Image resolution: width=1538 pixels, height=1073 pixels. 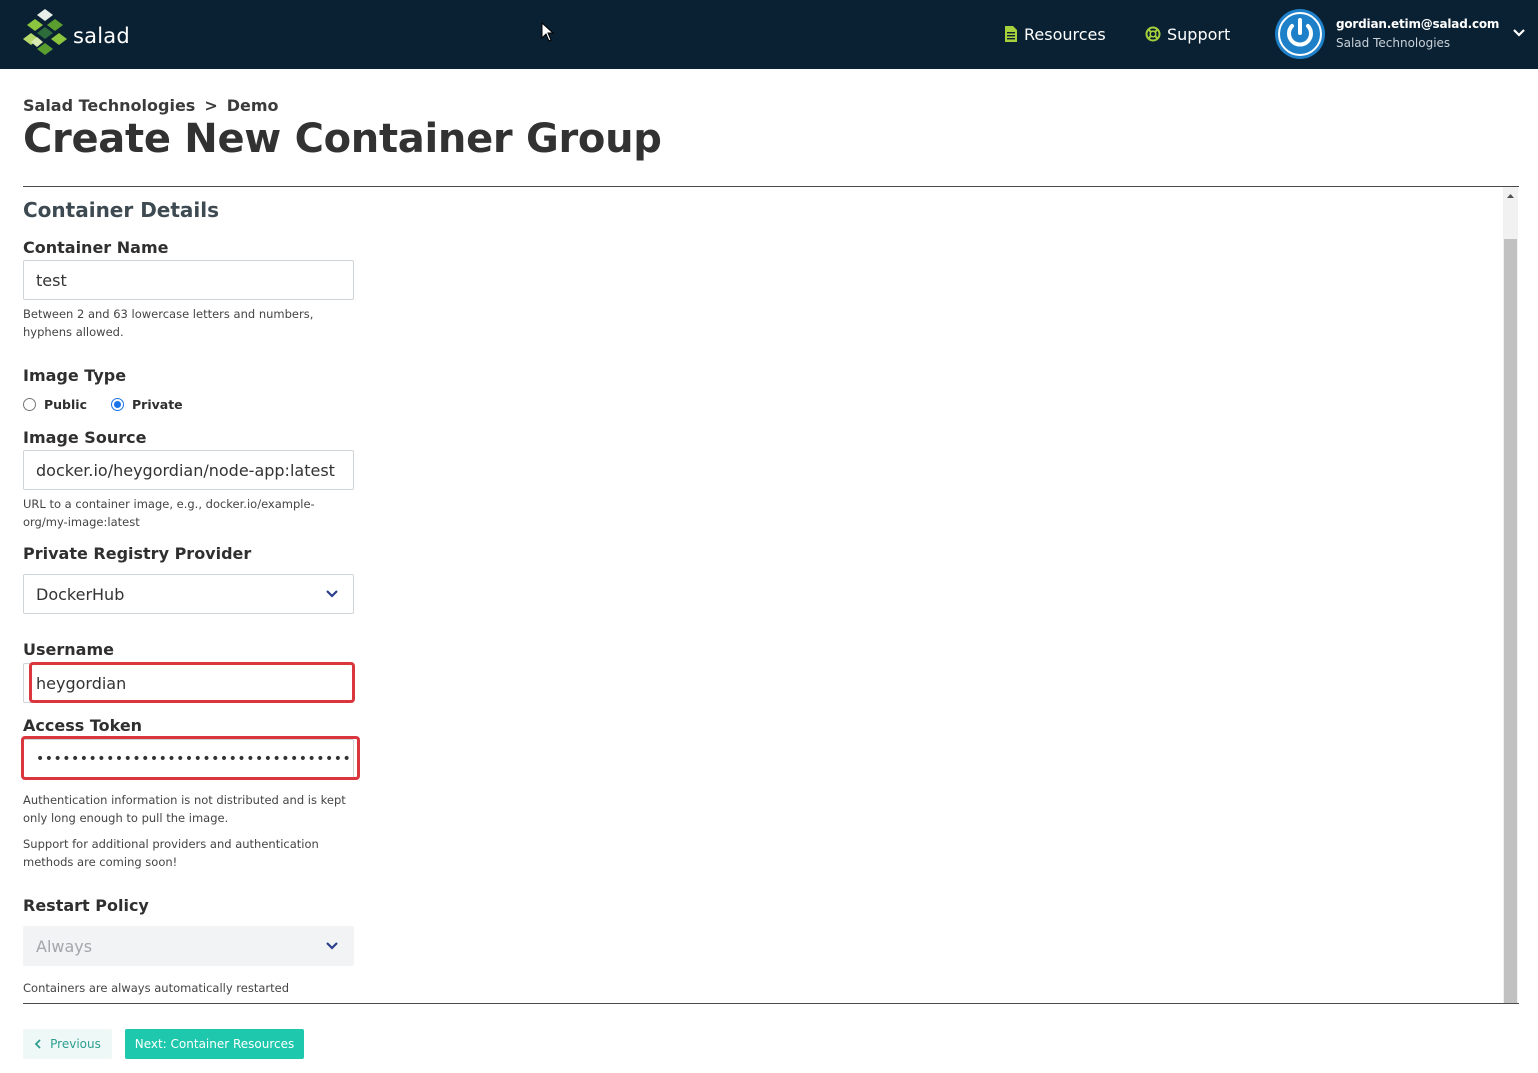 I want to click on previous-button-label: Previous, so click(x=75, y=1044).